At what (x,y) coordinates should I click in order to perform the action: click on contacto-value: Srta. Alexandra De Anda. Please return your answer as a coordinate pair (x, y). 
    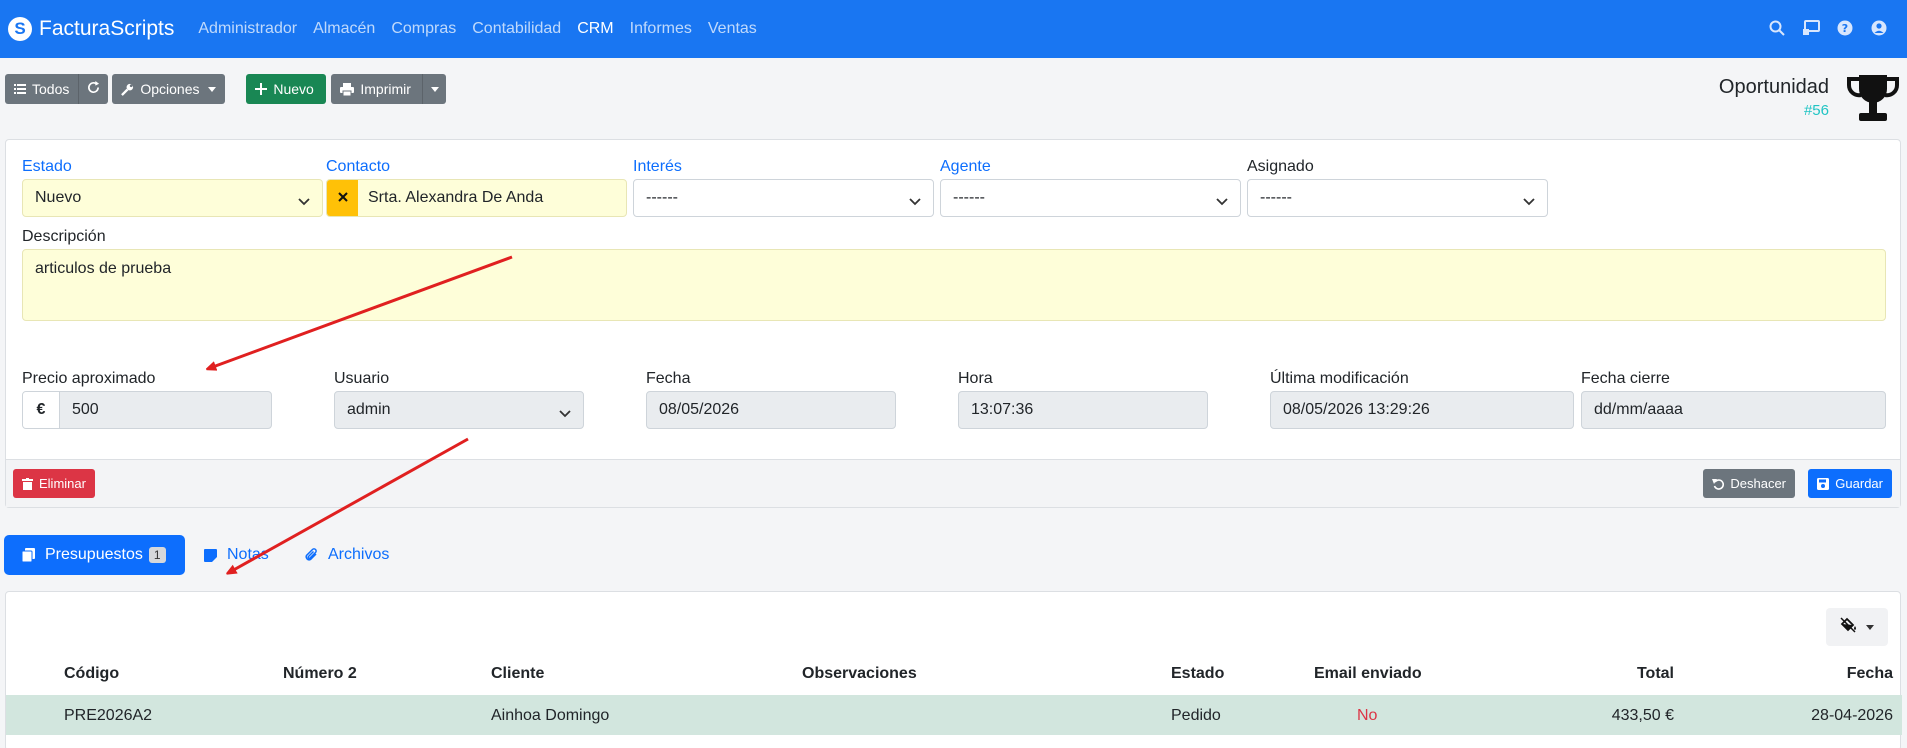
    Looking at the image, I should click on (455, 198).